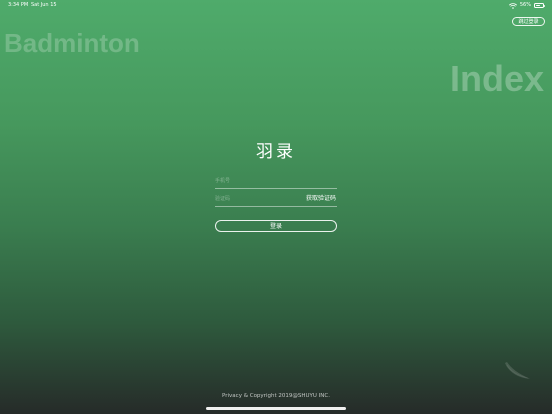  I want to click on phone-input, so click(257, 181).